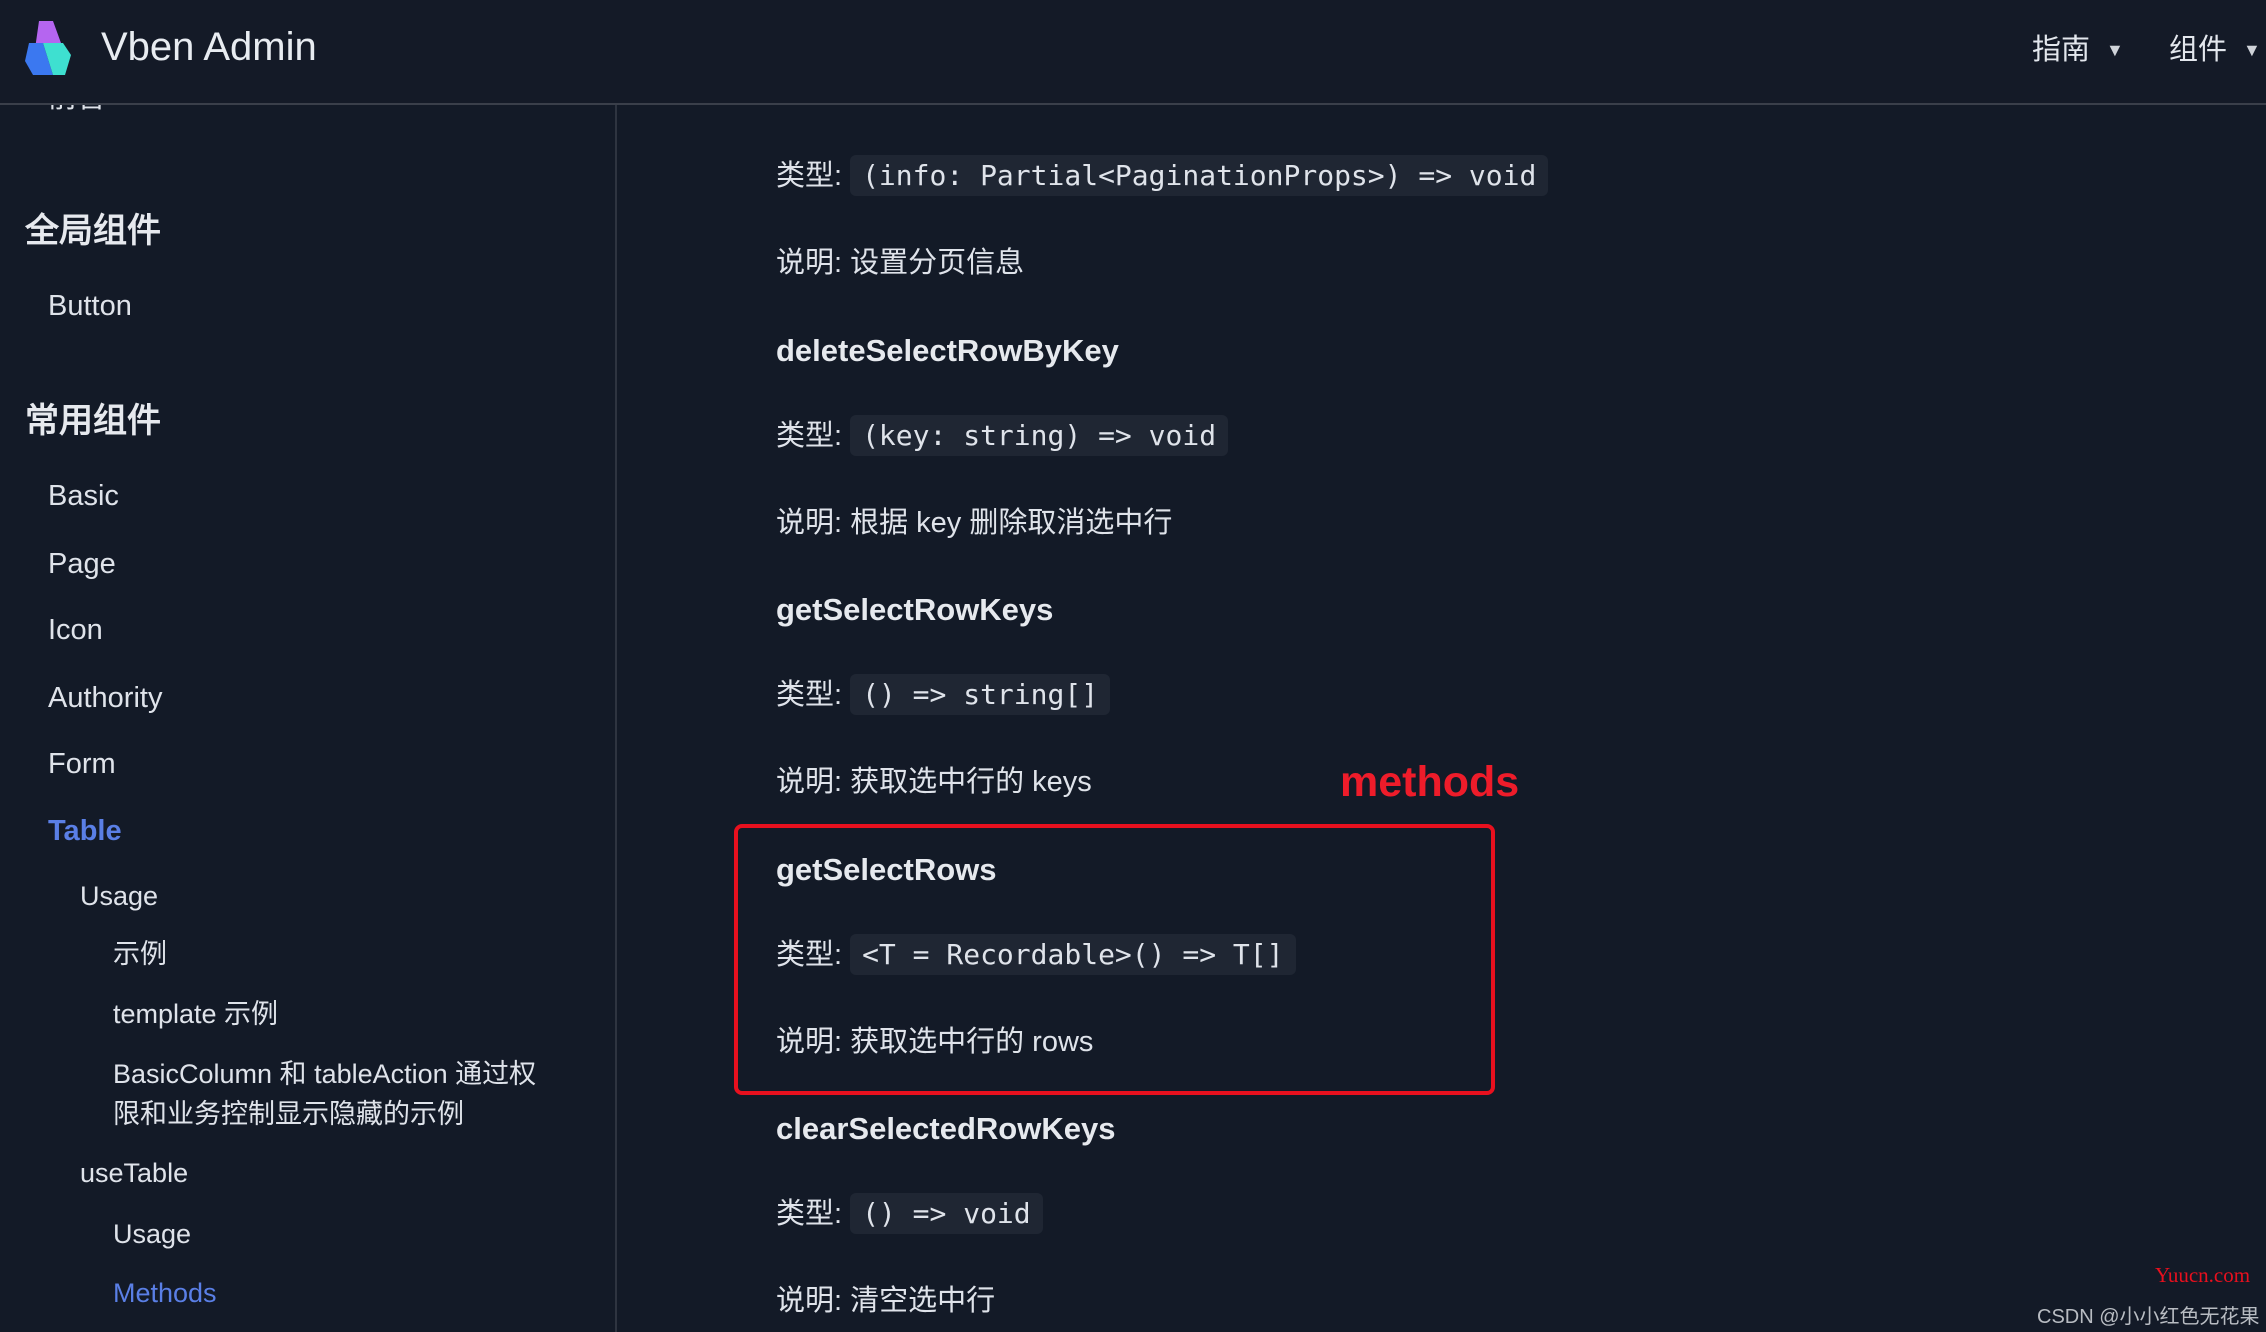 The image size is (2266, 1332). I want to click on top-navbar: Vben Admin 指南 ▼ 组件 ▼, so click(1133, 52).